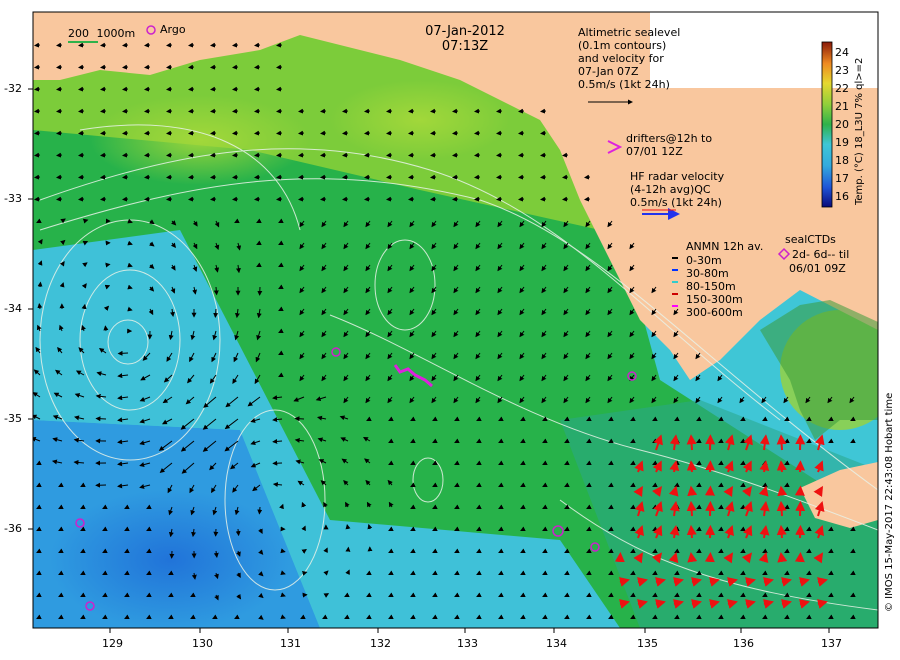 The height and width of the screenshot is (660, 900). Describe the element at coordinates (842, 88) in the screenshot. I see `colorbar-tick: 22` at that location.